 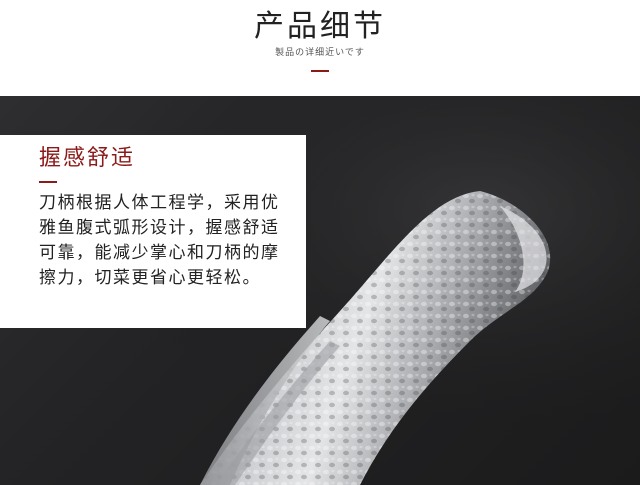 I want to click on title-divider, so click(x=320, y=71).